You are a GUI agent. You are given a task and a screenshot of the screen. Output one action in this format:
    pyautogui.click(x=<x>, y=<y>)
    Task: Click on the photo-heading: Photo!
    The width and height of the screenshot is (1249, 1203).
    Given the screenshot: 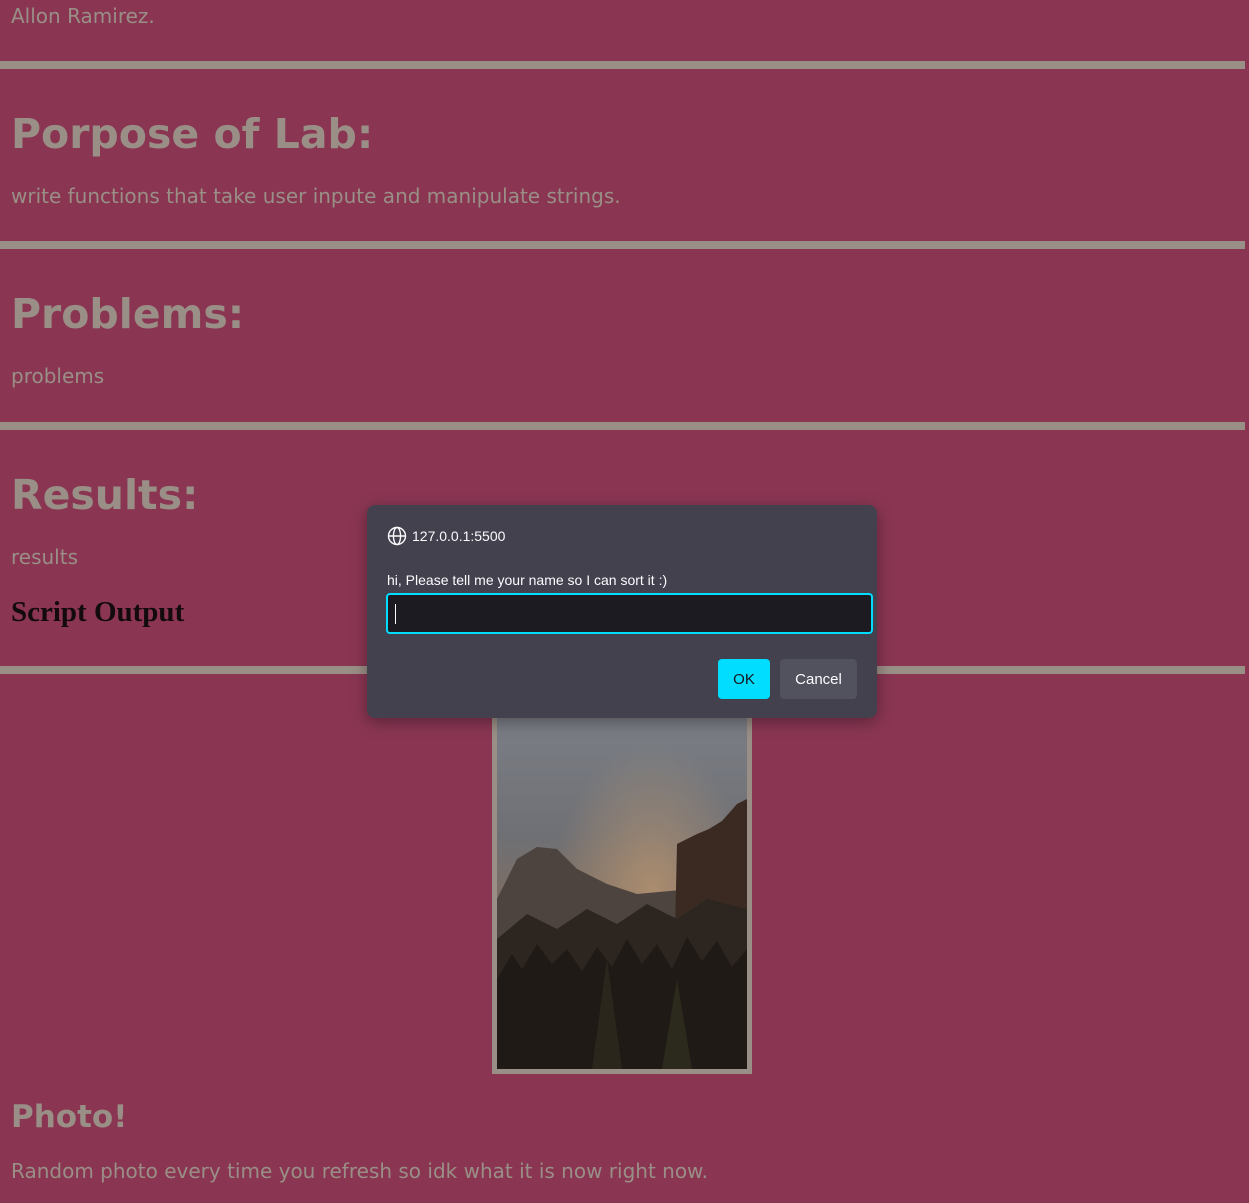 What is the action you would take?
    pyautogui.click(x=69, y=1117)
    